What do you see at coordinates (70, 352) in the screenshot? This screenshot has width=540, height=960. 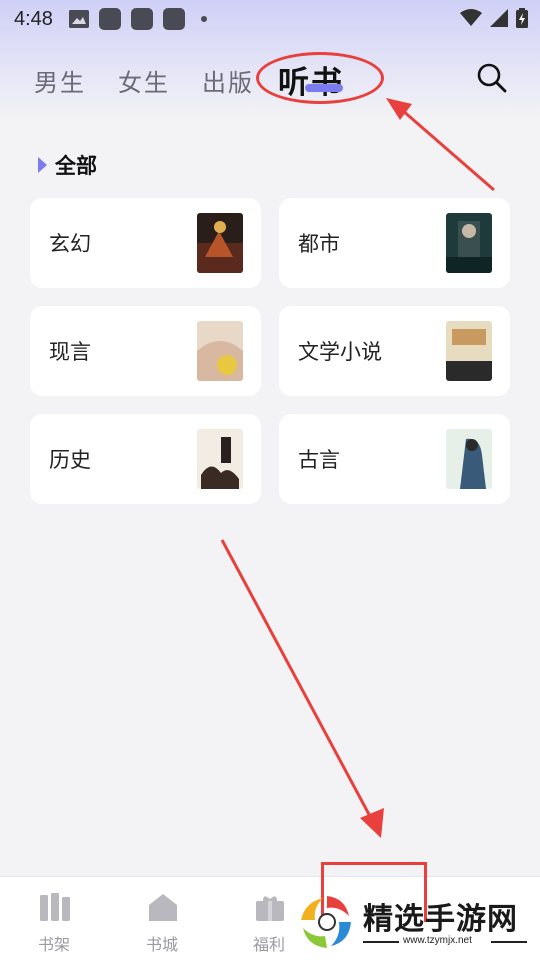 I see `category-label: 现言` at bounding box center [70, 352].